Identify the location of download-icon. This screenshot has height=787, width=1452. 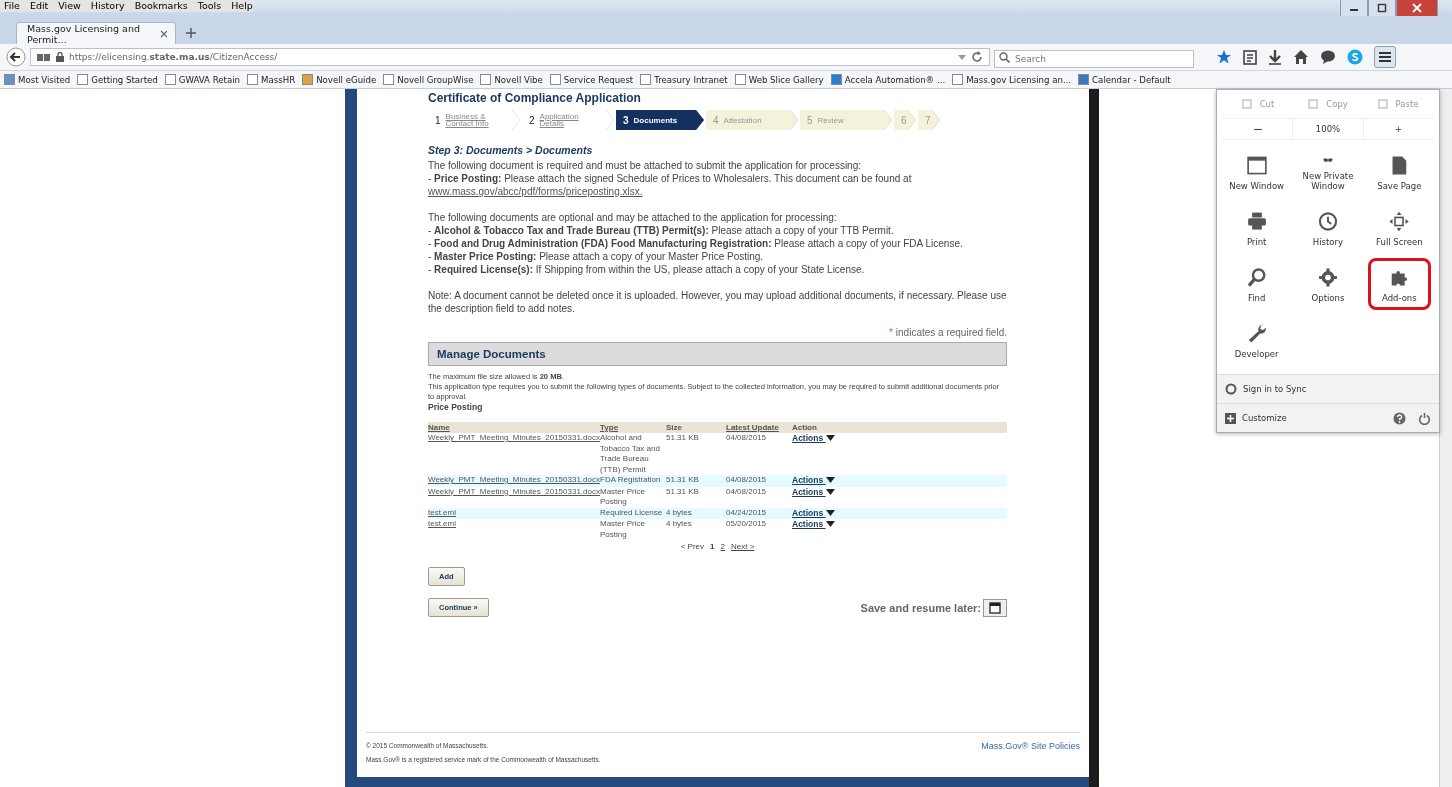
(1275, 57).